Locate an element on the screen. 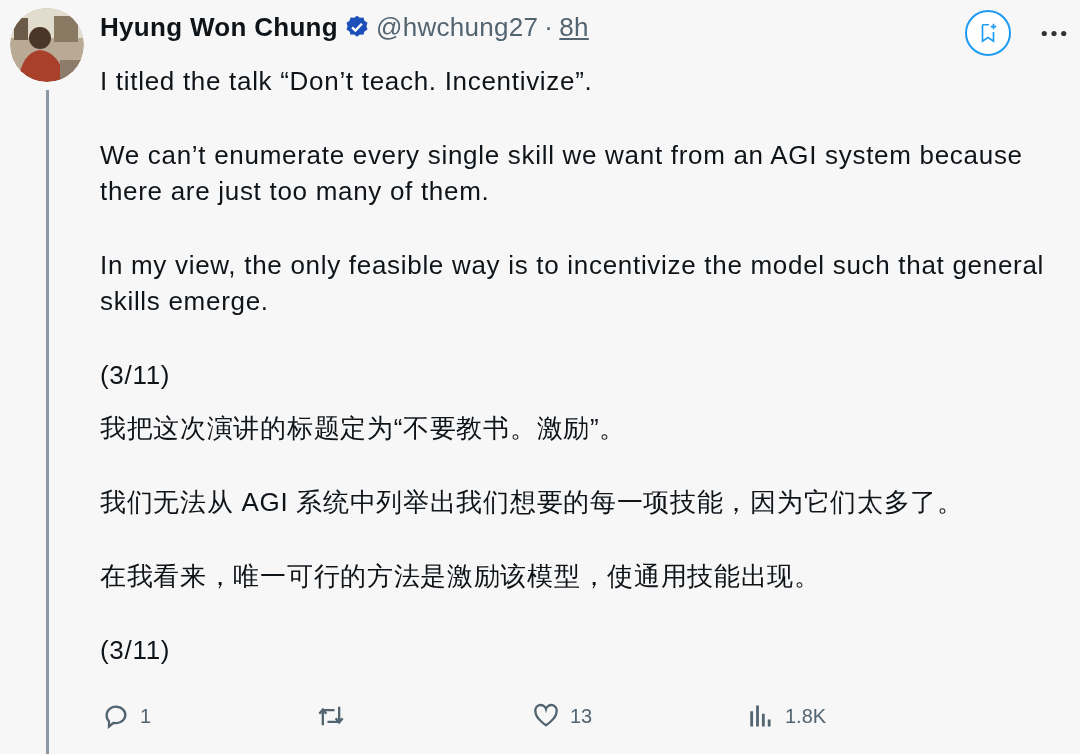  action-count: 13 is located at coordinates (581, 716).